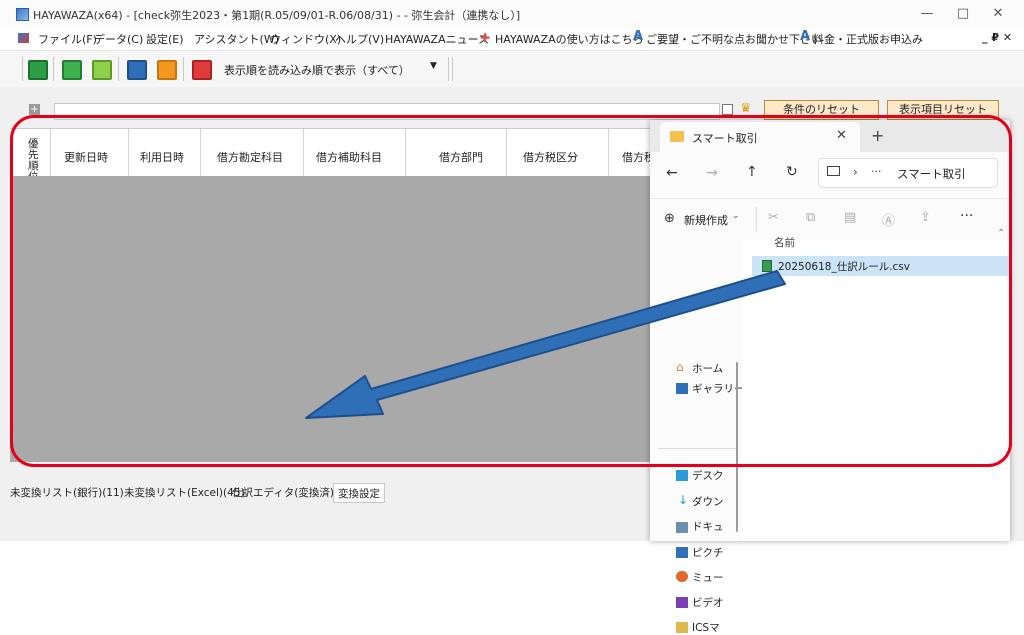 Image resolution: width=1024 pixels, height=635 pixels. I want to click on videos-icon, so click(682, 602).